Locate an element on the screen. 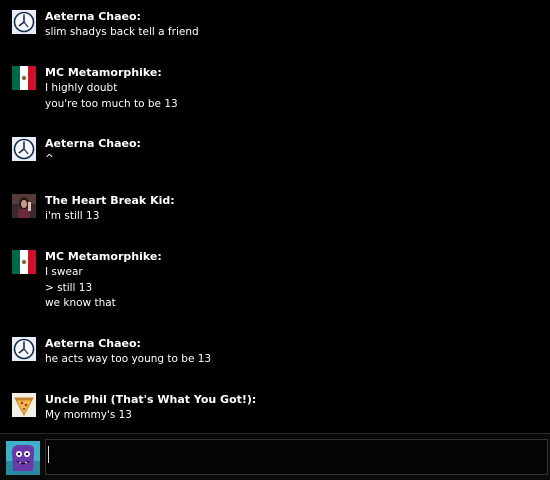 This screenshot has width=550, height=480. message-text: ^ is located at coordinates (49, 159).